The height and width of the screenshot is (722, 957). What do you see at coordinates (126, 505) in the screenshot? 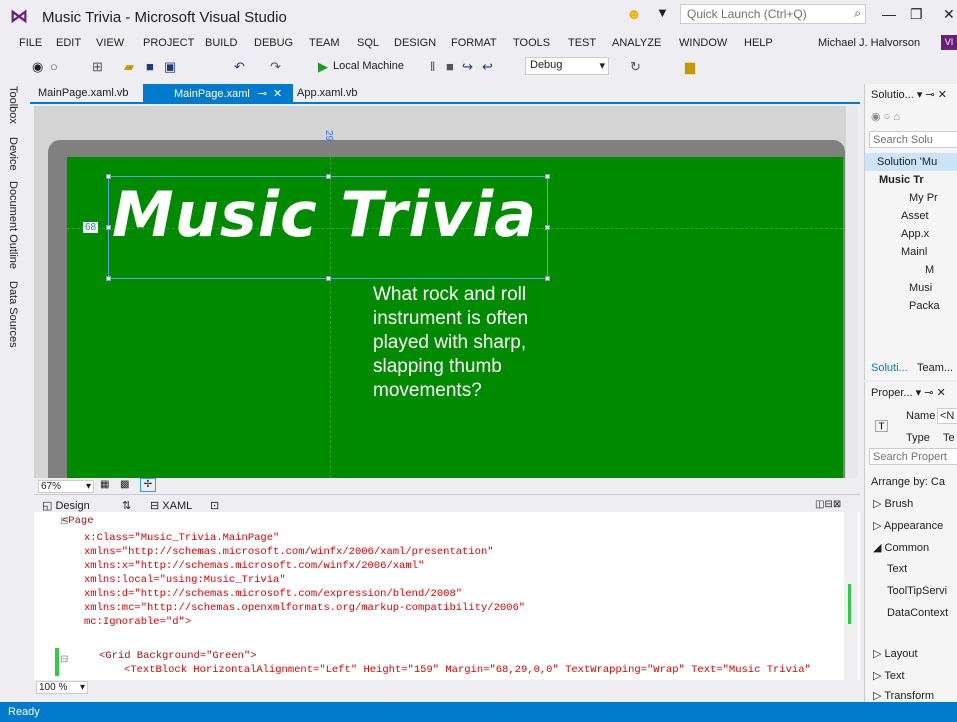
I see `swap-panes-icon: ⇅` at bounding box center [126, 505].